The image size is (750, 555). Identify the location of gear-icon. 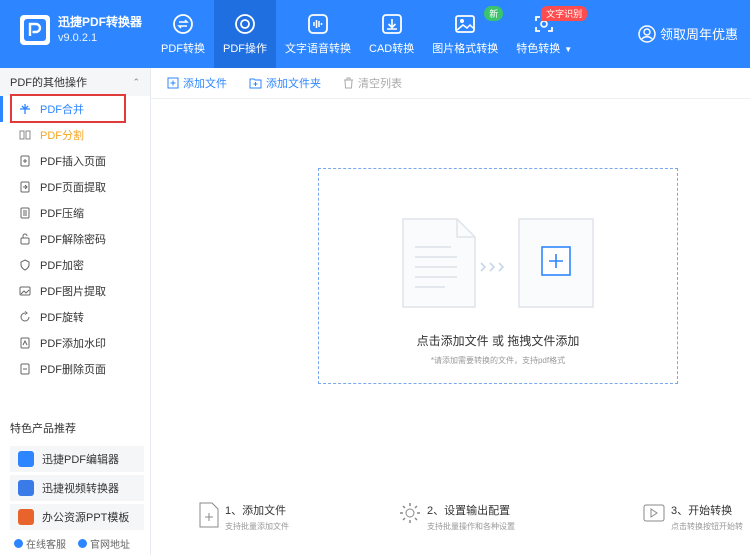
(410, 513).